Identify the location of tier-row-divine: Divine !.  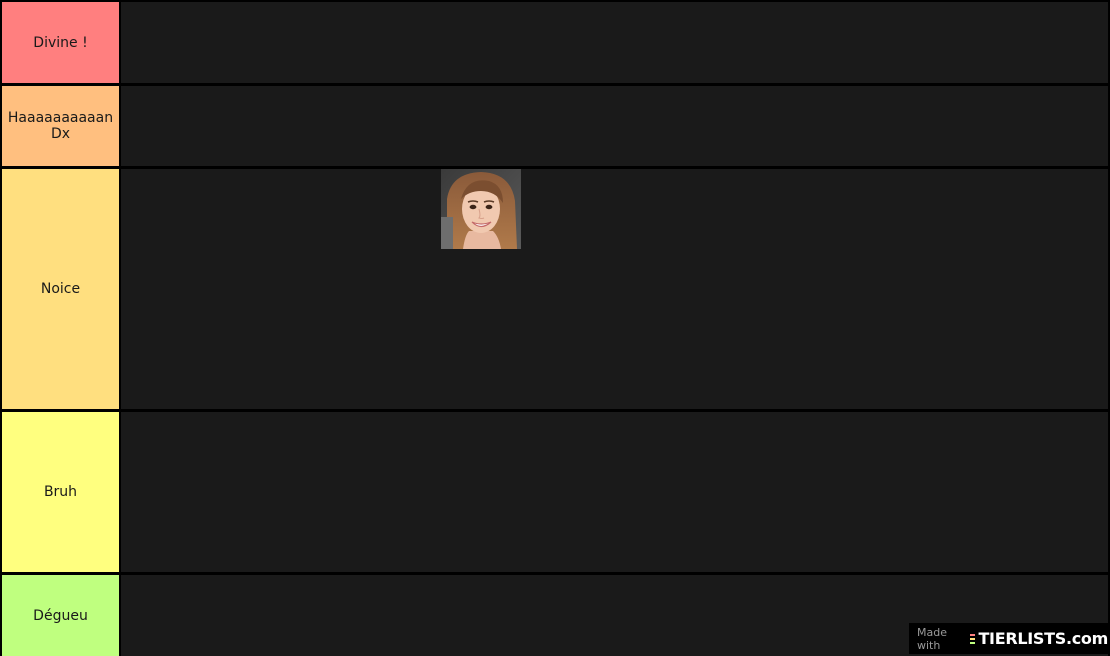
(555, 42).